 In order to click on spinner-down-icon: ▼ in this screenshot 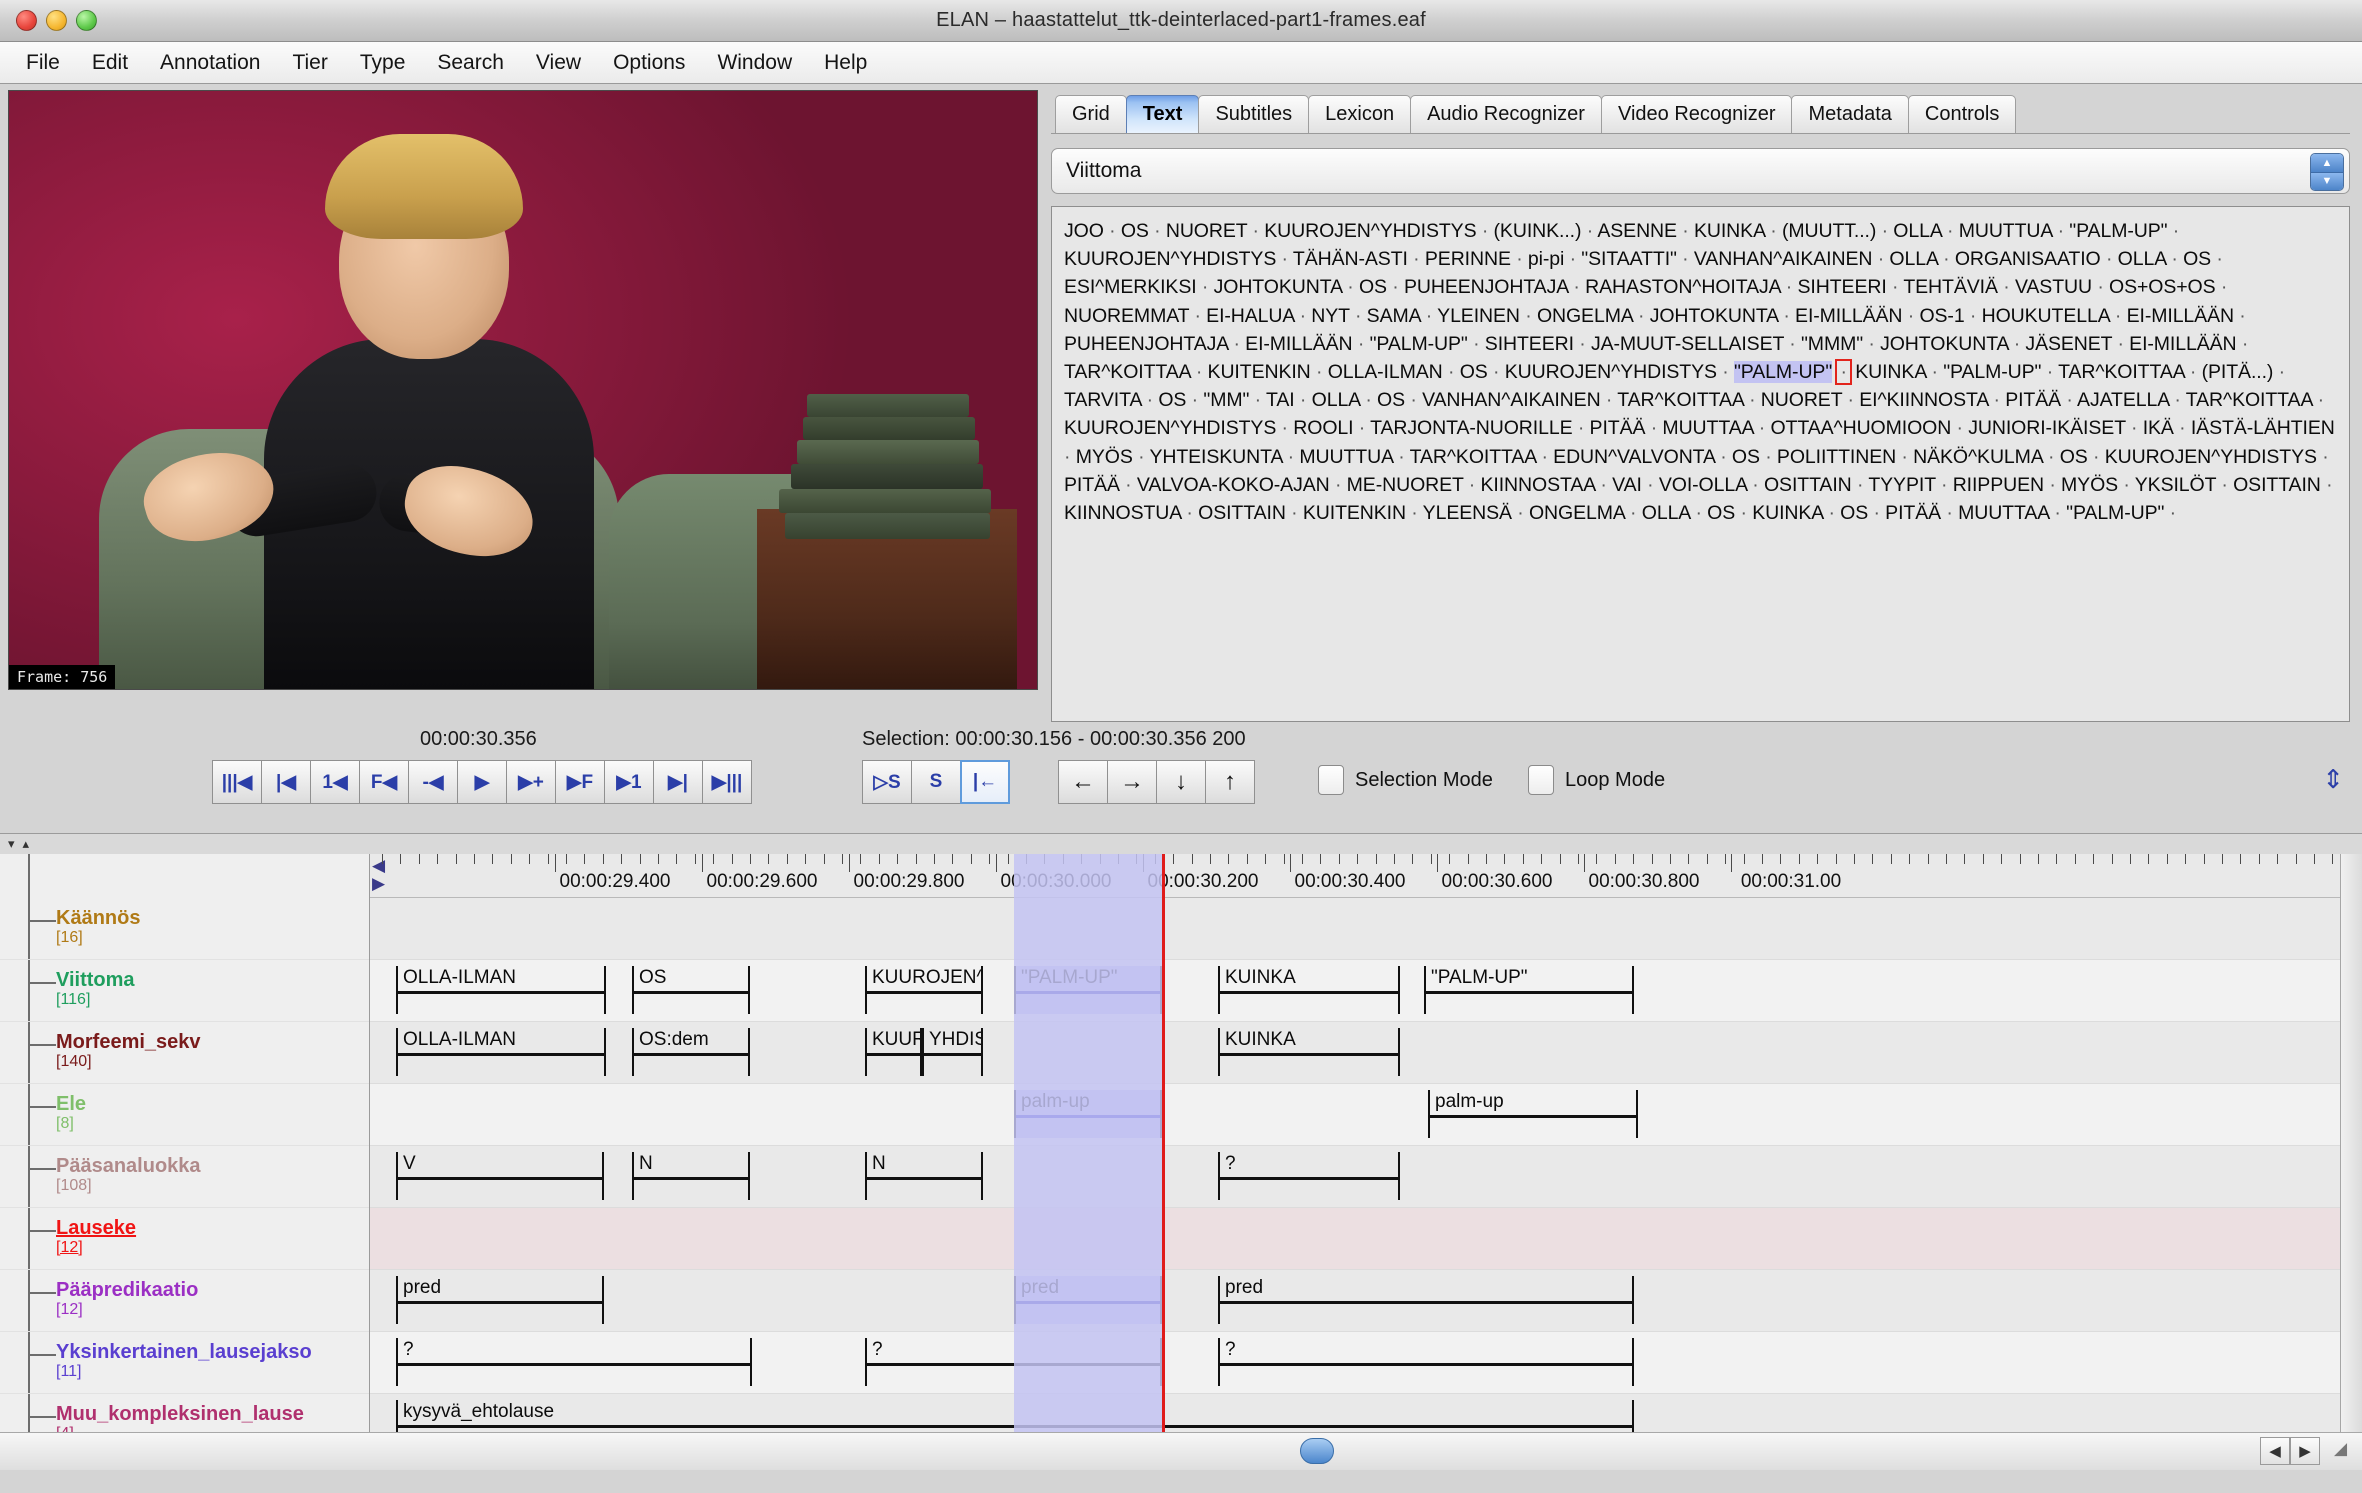, I will do `click(2327, 180)`.